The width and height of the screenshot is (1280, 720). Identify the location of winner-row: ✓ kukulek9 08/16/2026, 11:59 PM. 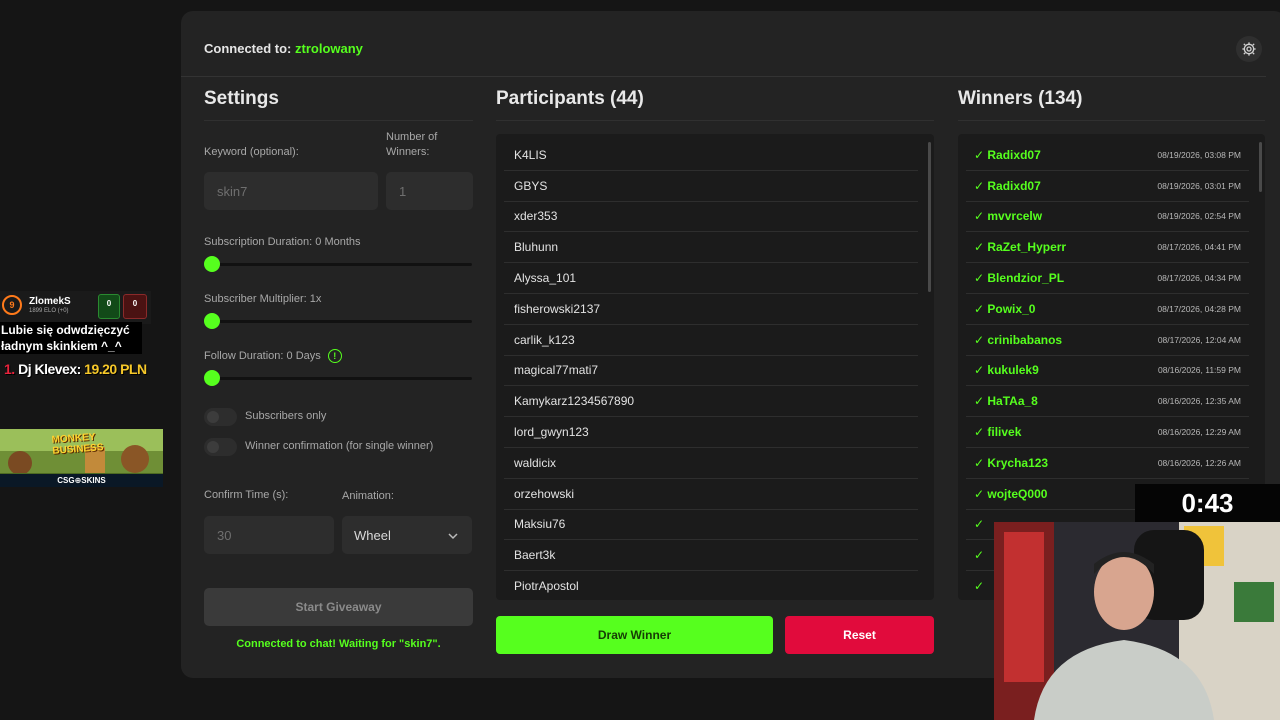
(1107, 371).